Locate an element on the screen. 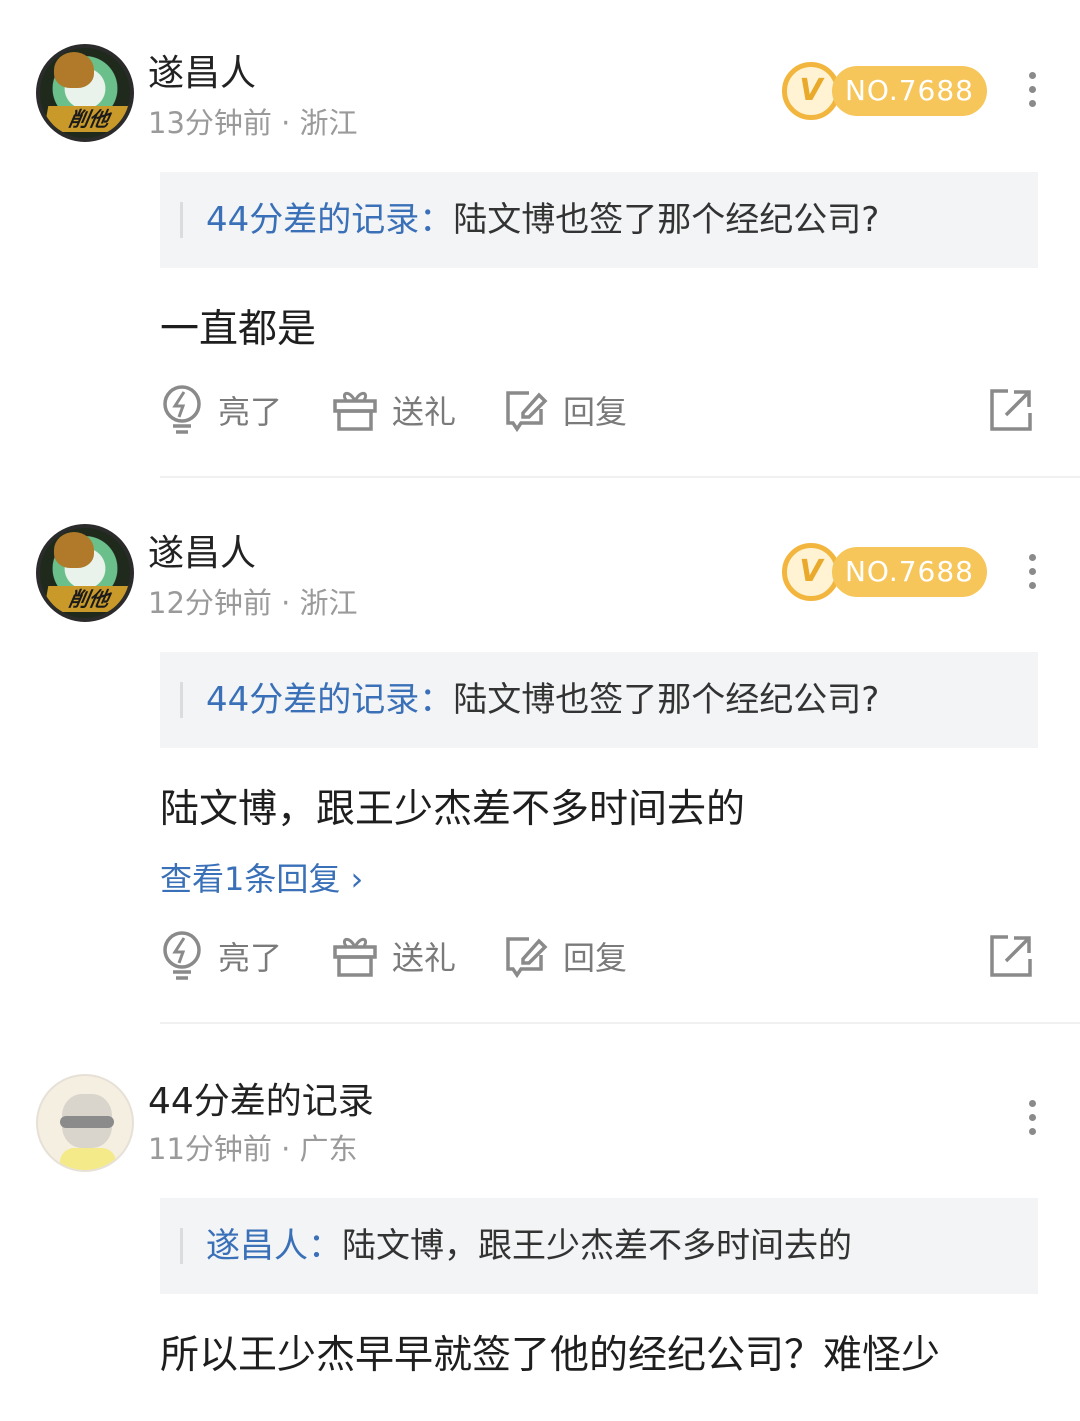  quote-author: 遂昌人： is located at coordinates (274, 1246).